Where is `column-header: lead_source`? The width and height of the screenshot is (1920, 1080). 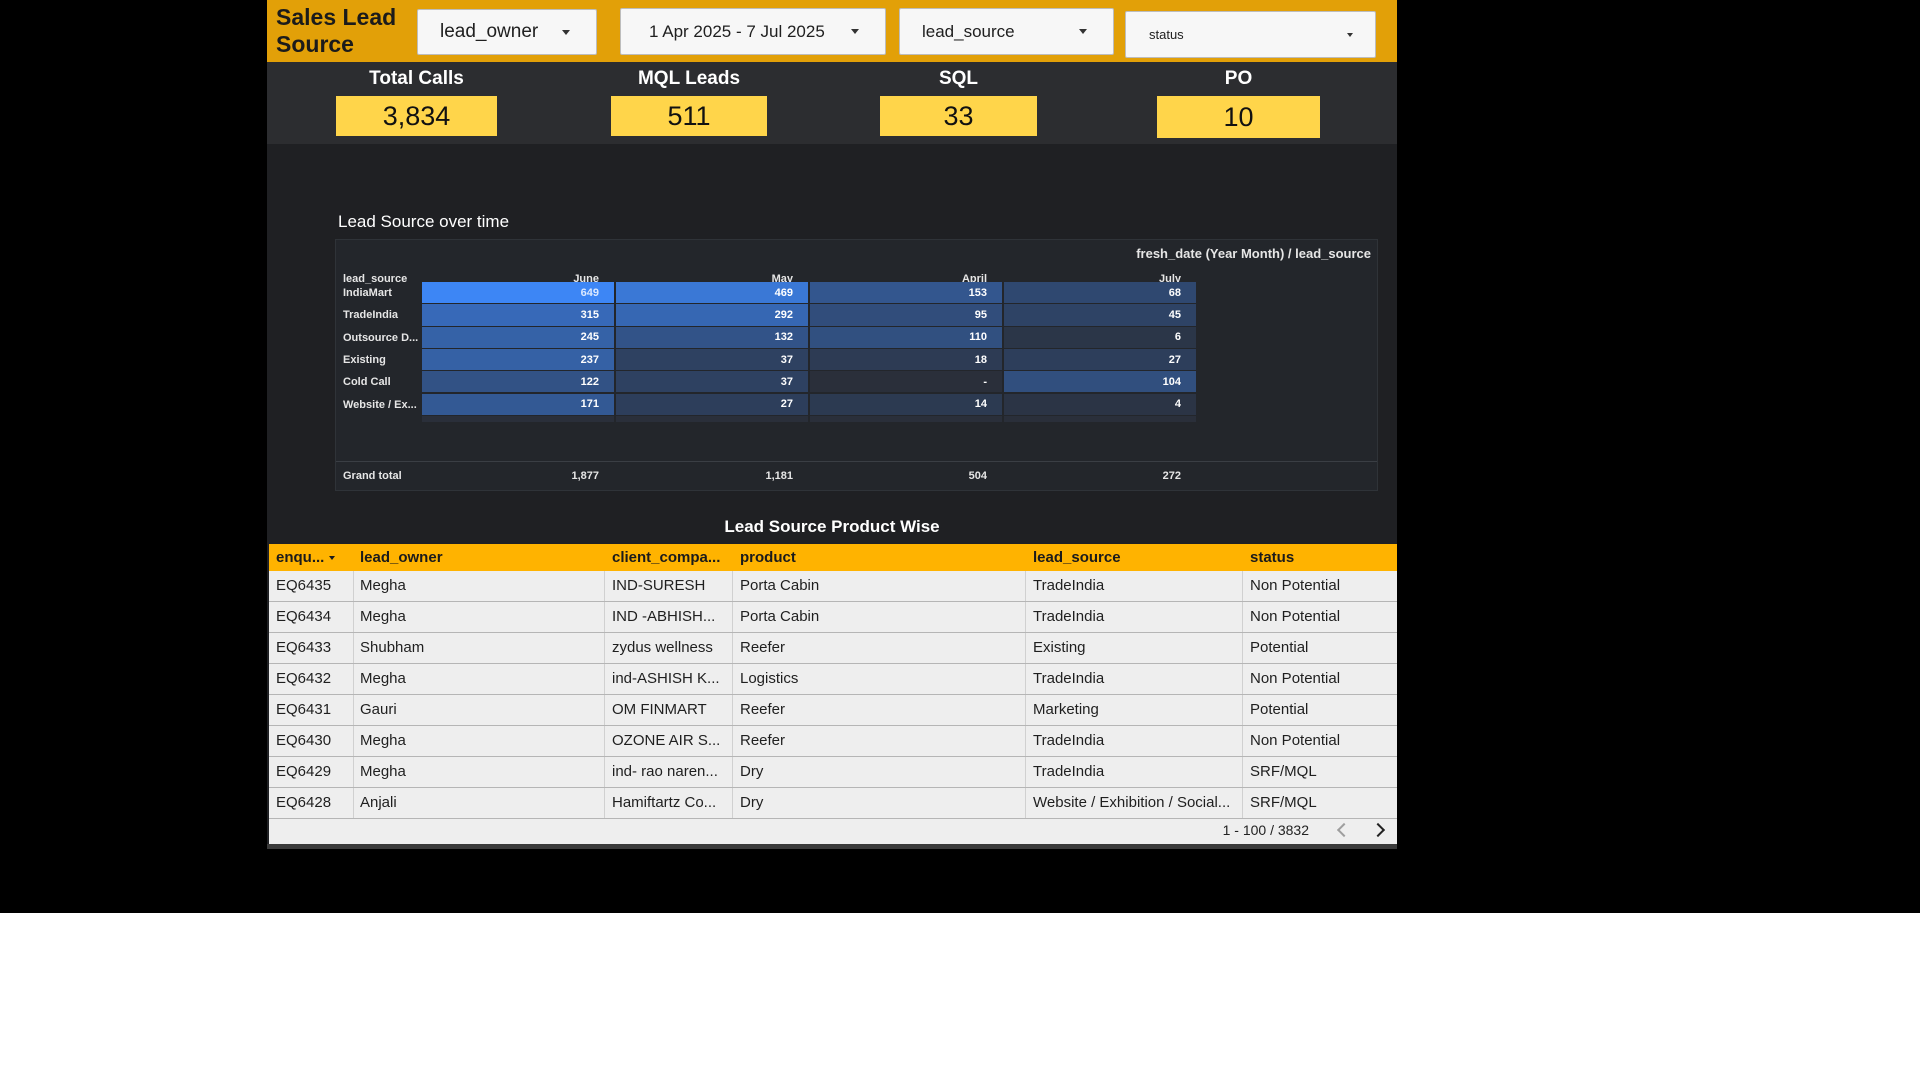 column-header: lead_source is located at coordinates (1077, 557).